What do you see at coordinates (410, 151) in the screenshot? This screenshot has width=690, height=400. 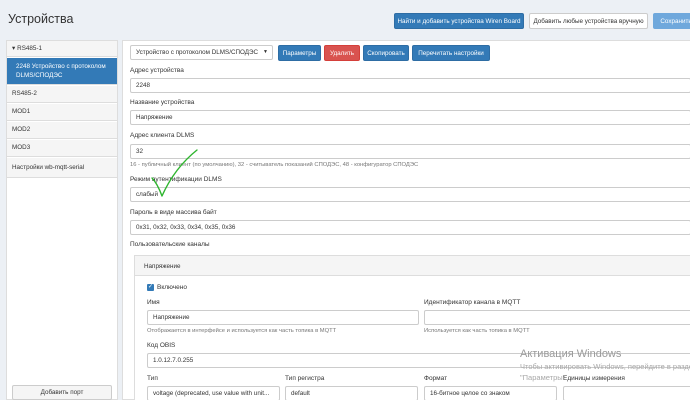 I see `client-address-input: 32` at bounding box center [410, 151].